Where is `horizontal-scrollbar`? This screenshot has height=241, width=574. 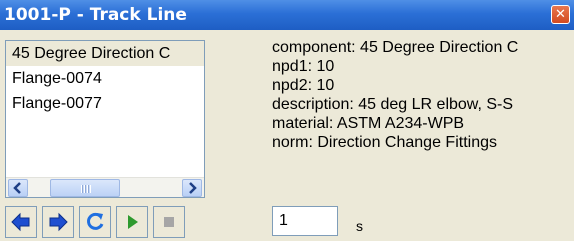 horizontal-scrollbar is located at coordinates (105, 187).